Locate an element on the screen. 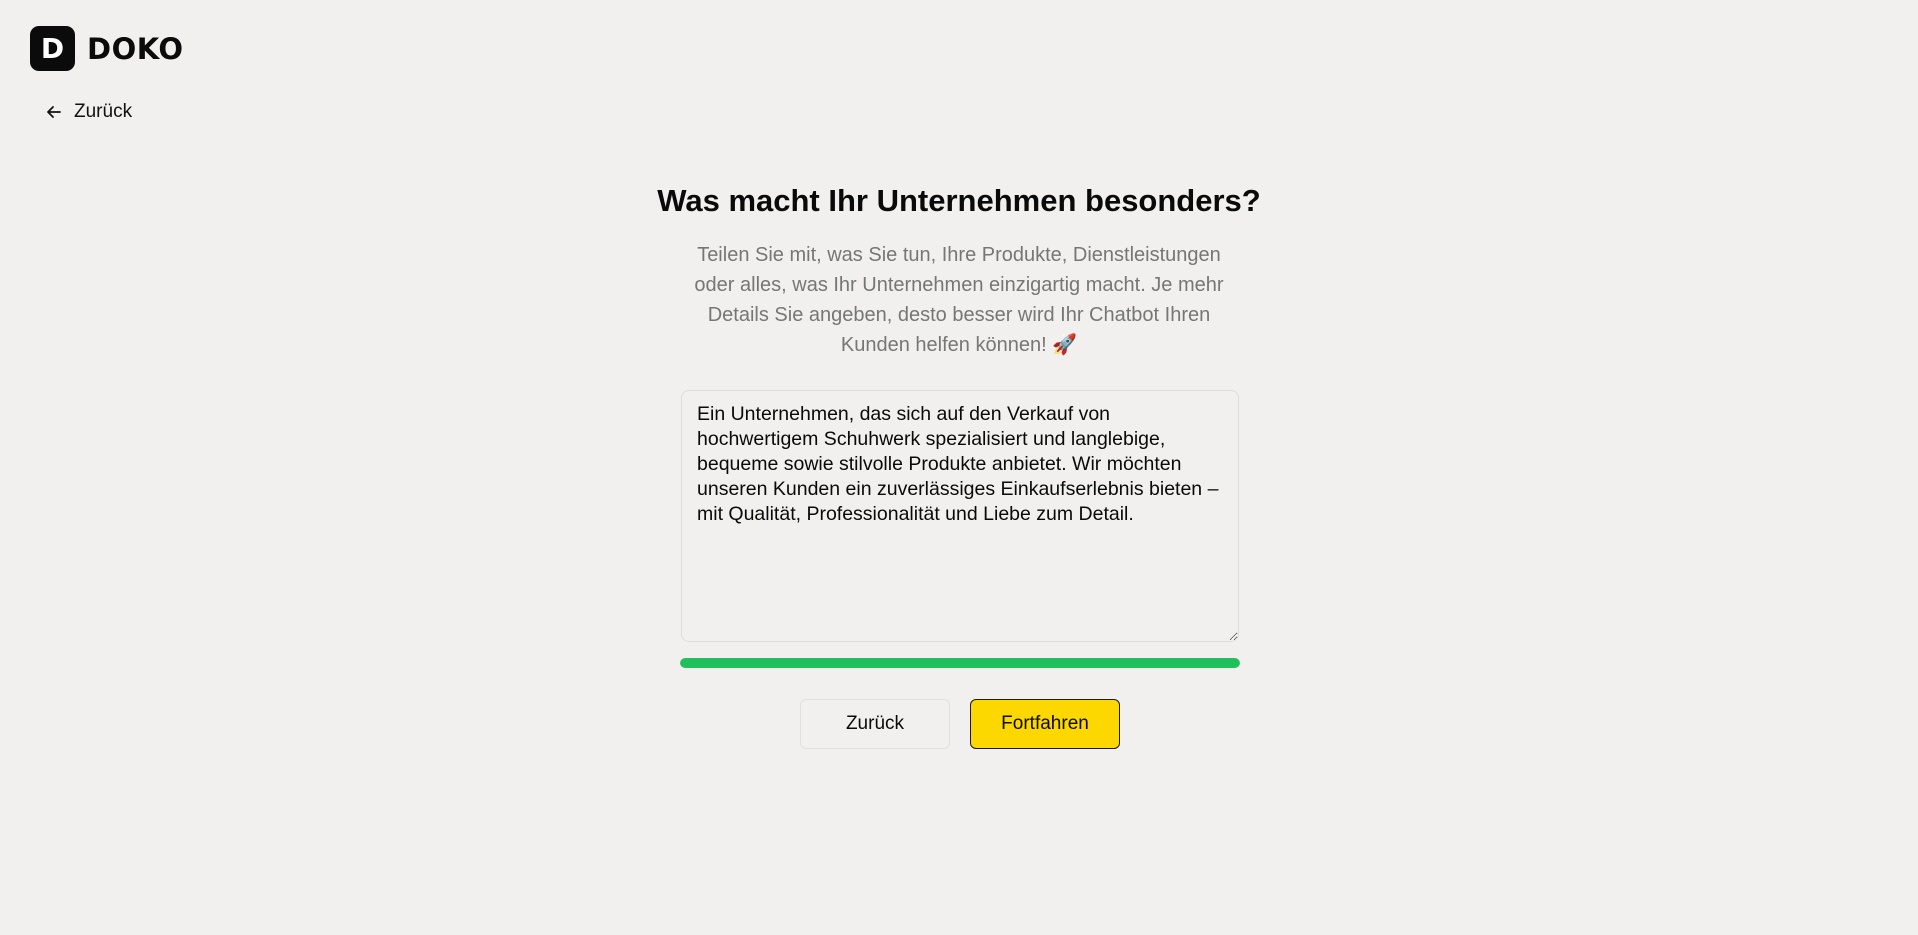  description-textarea is located at coordinates (960, 516).